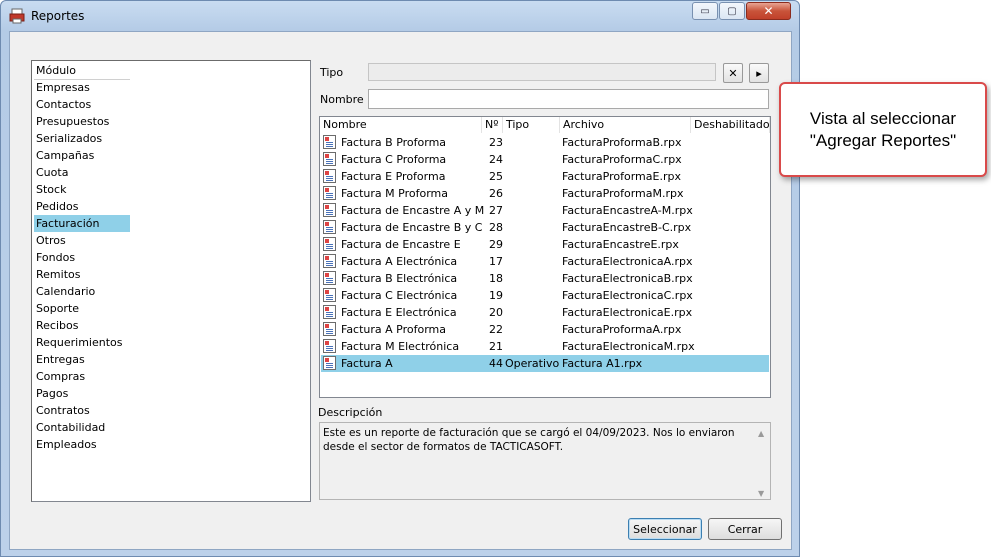  I want to click on module-item: Pagos, so click(82, 393).